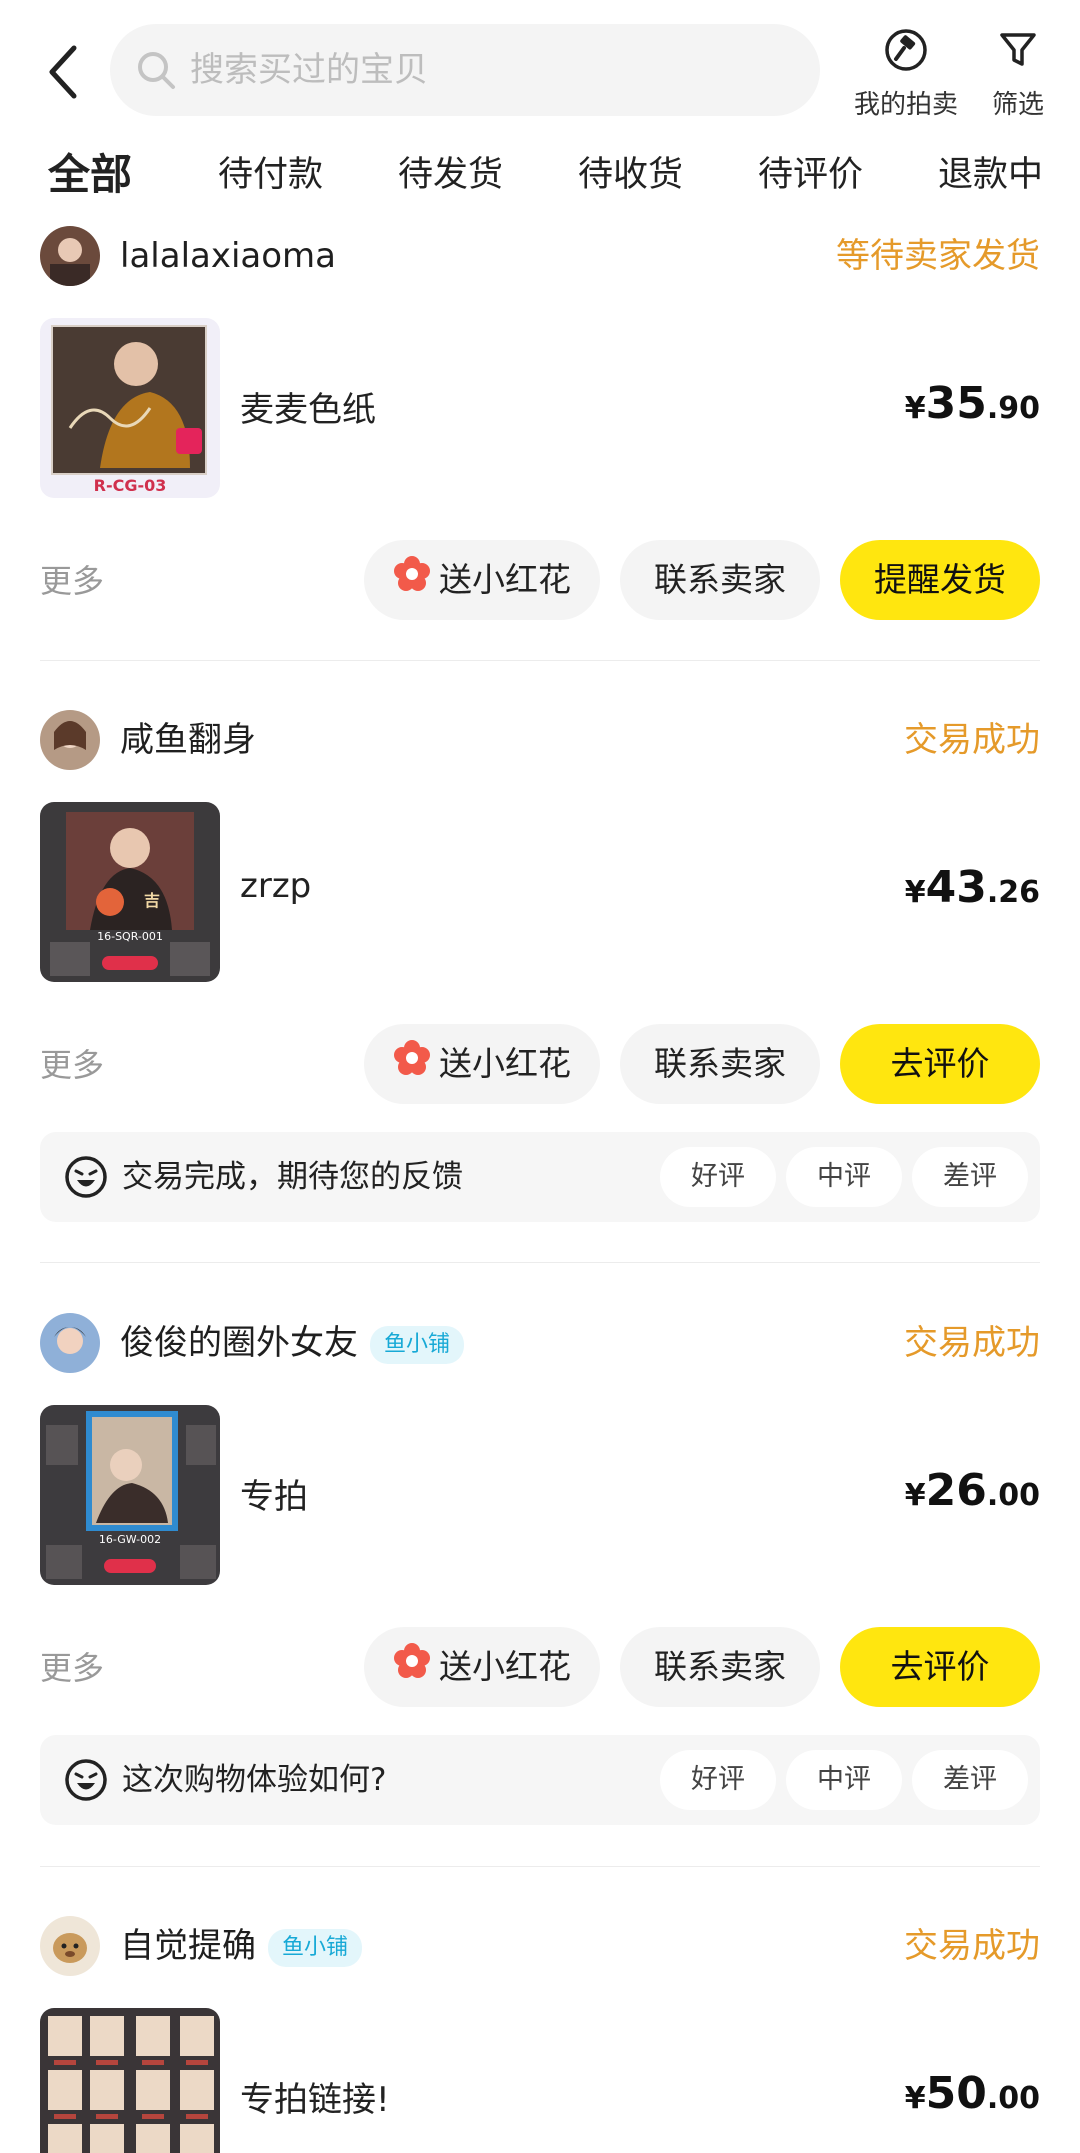 The width and height of the screenshot is (1080, 2153). Describe the element at coordinates (972, 1490) in the screenshot. I see `product-price: ¥26.00` at that location.